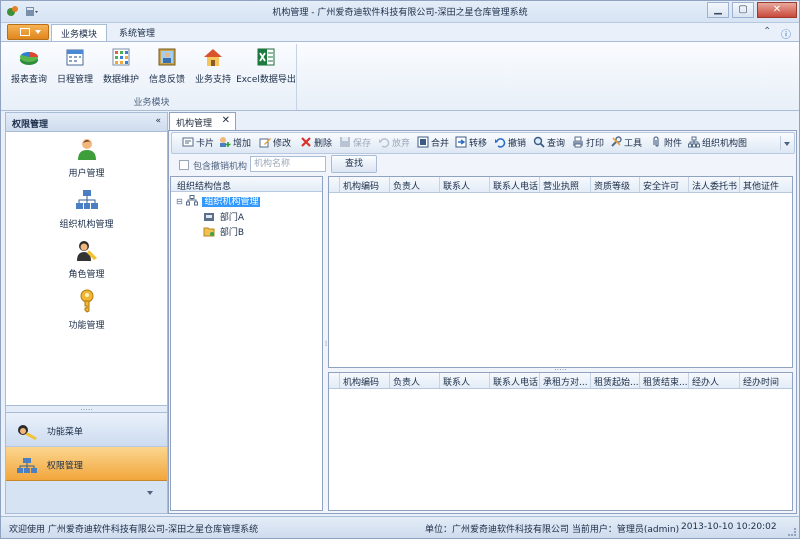  What do you see at coordinates (615, 184) in the screenshot?
I see `column-header: 资质等级` at bounding box center [615, 184].